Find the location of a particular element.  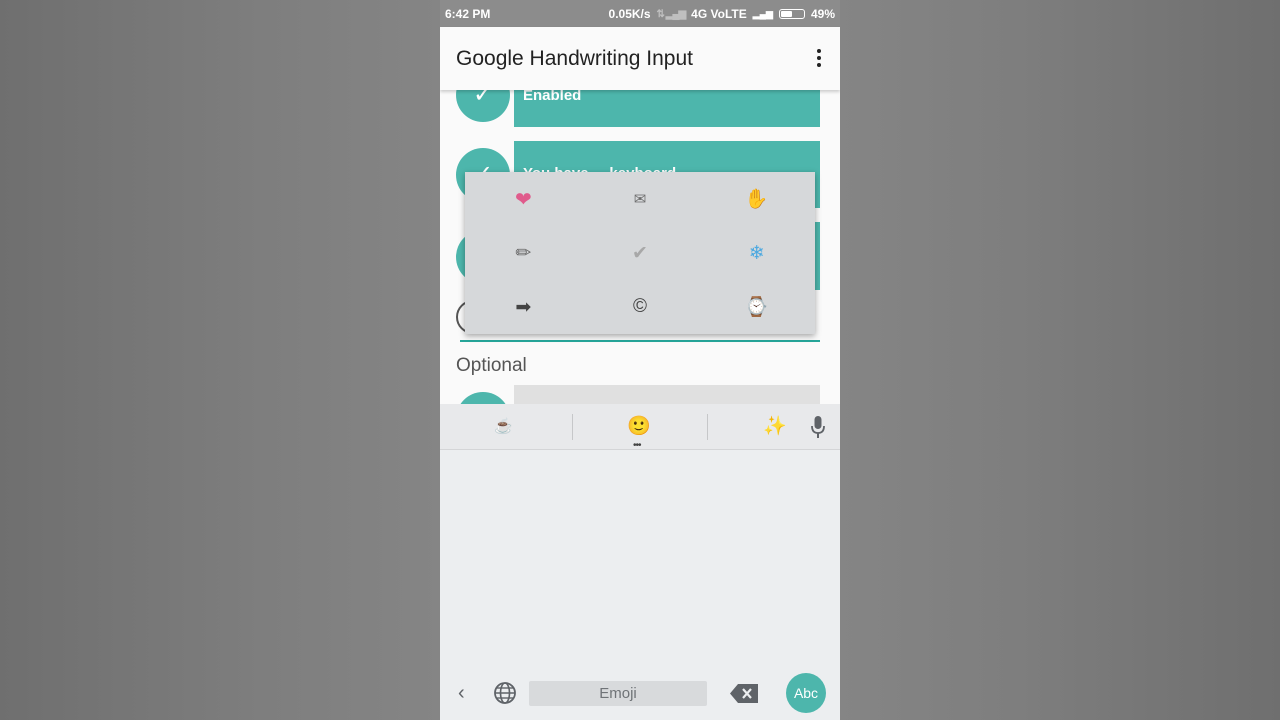

app-bar: Google Handwriting Input is located at coordinates (640, 58).